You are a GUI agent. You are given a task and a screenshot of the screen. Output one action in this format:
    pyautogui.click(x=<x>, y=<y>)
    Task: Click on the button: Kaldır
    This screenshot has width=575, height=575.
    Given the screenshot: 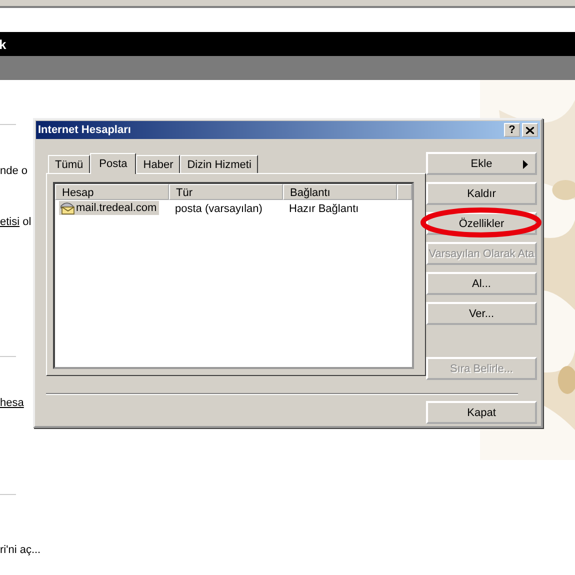 What is the action you would take?
    pyautogui.click(x=481, y=193)
    